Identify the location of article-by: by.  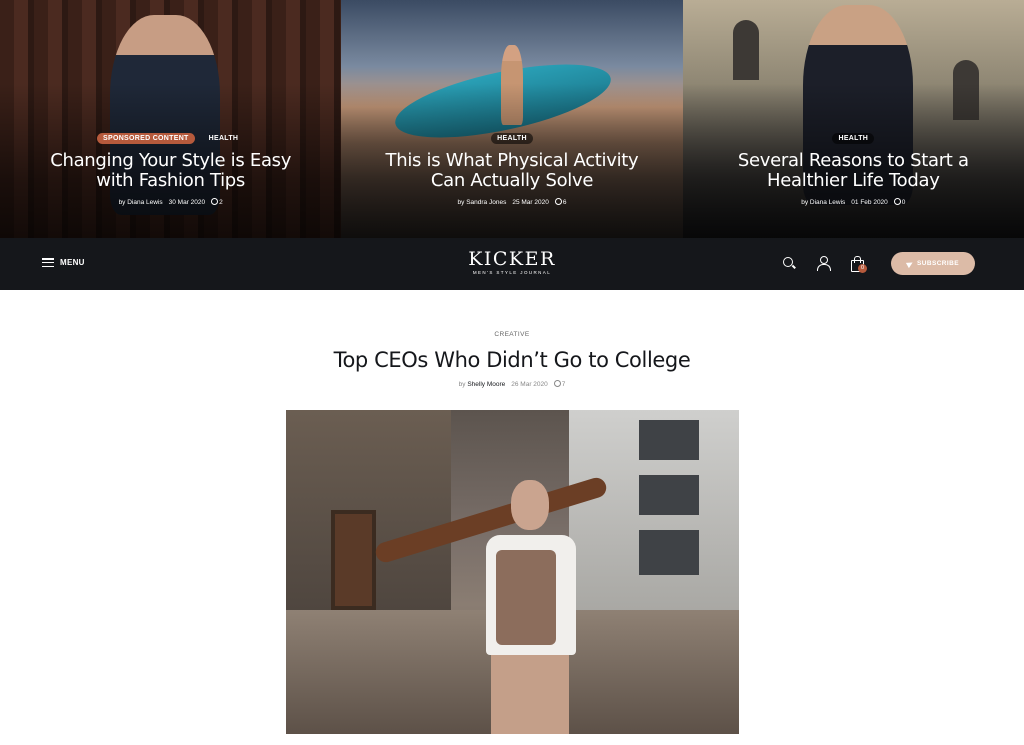
(462, 384).